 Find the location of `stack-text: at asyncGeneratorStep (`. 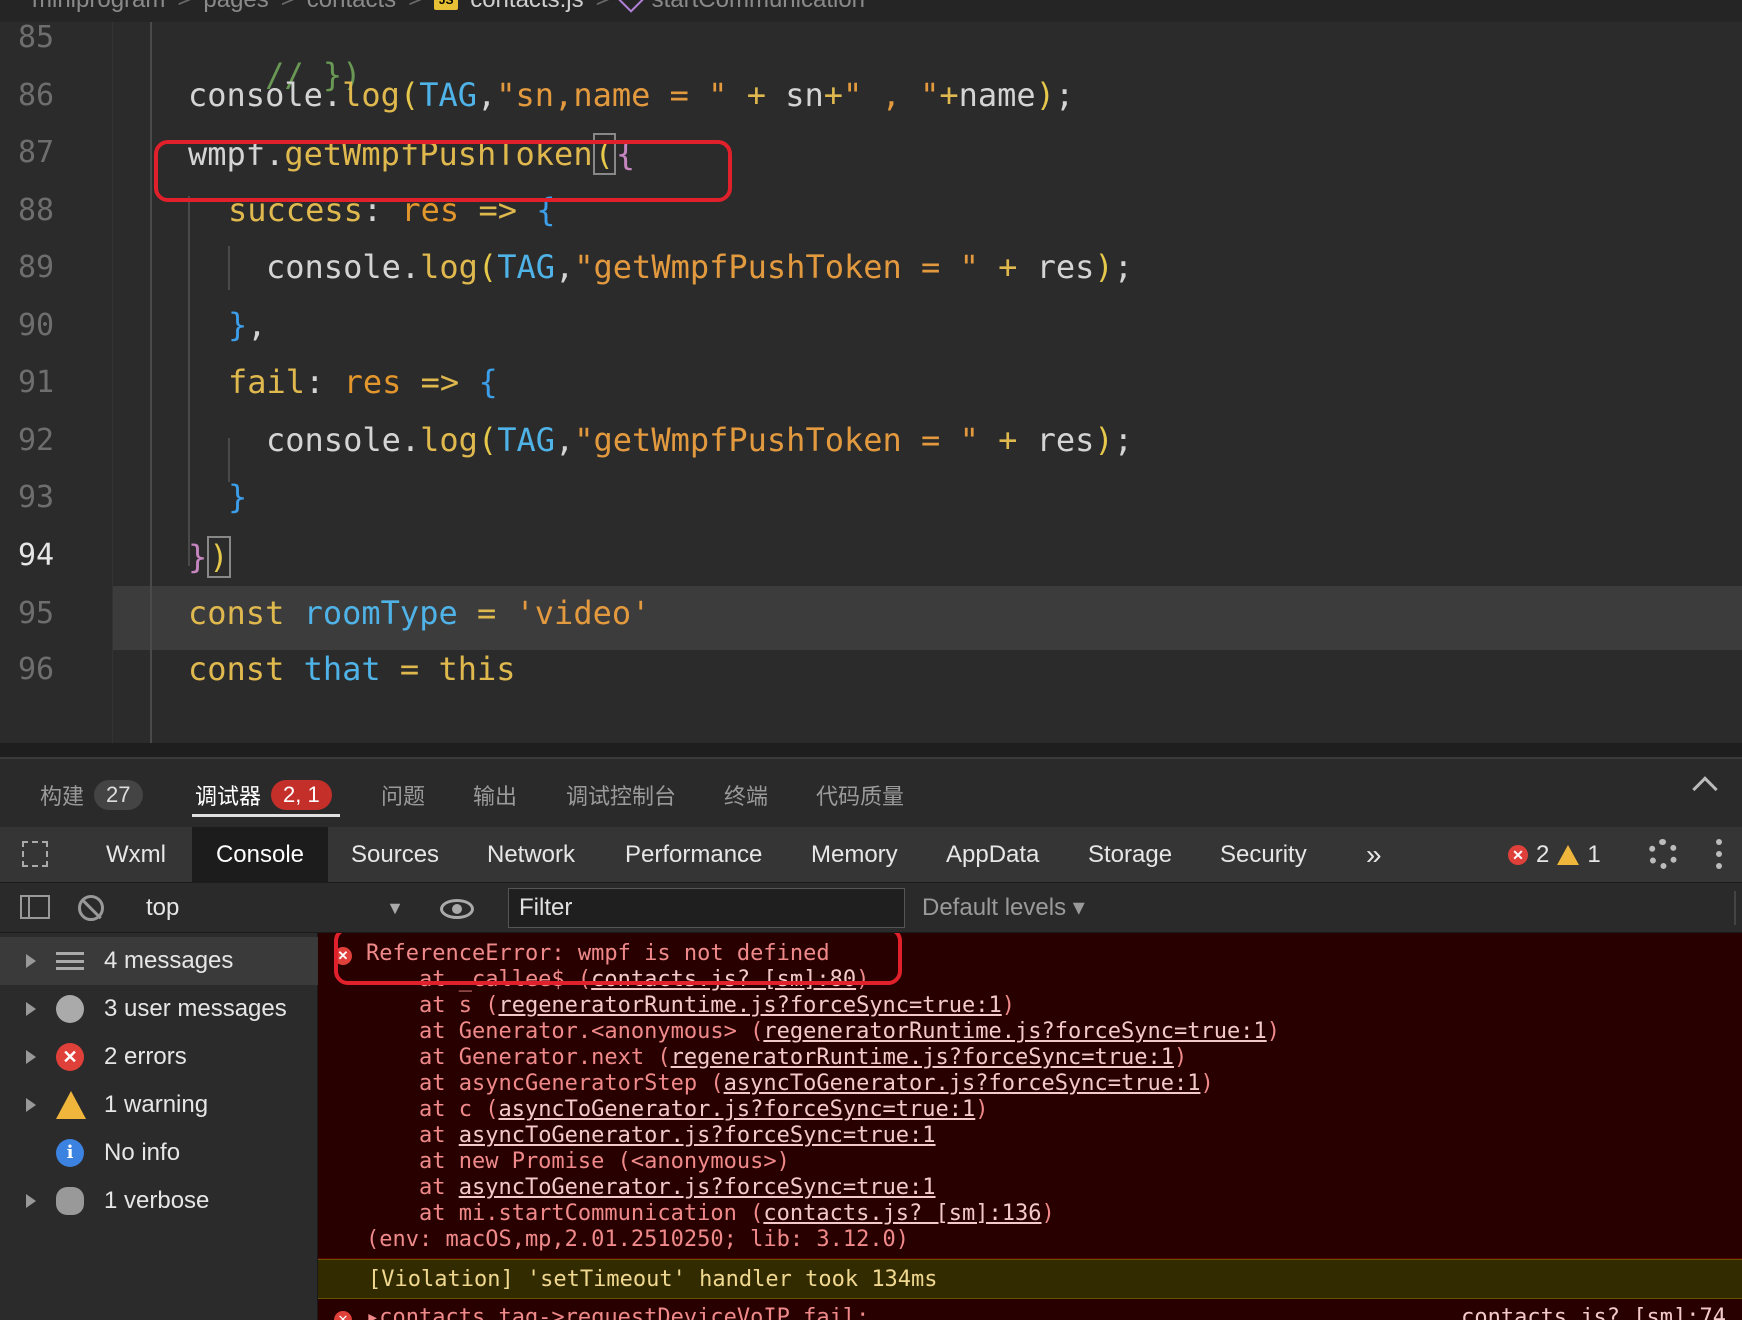

stack-text: at asyncGeneratorStep ( is located at coordinates (545, 1083).